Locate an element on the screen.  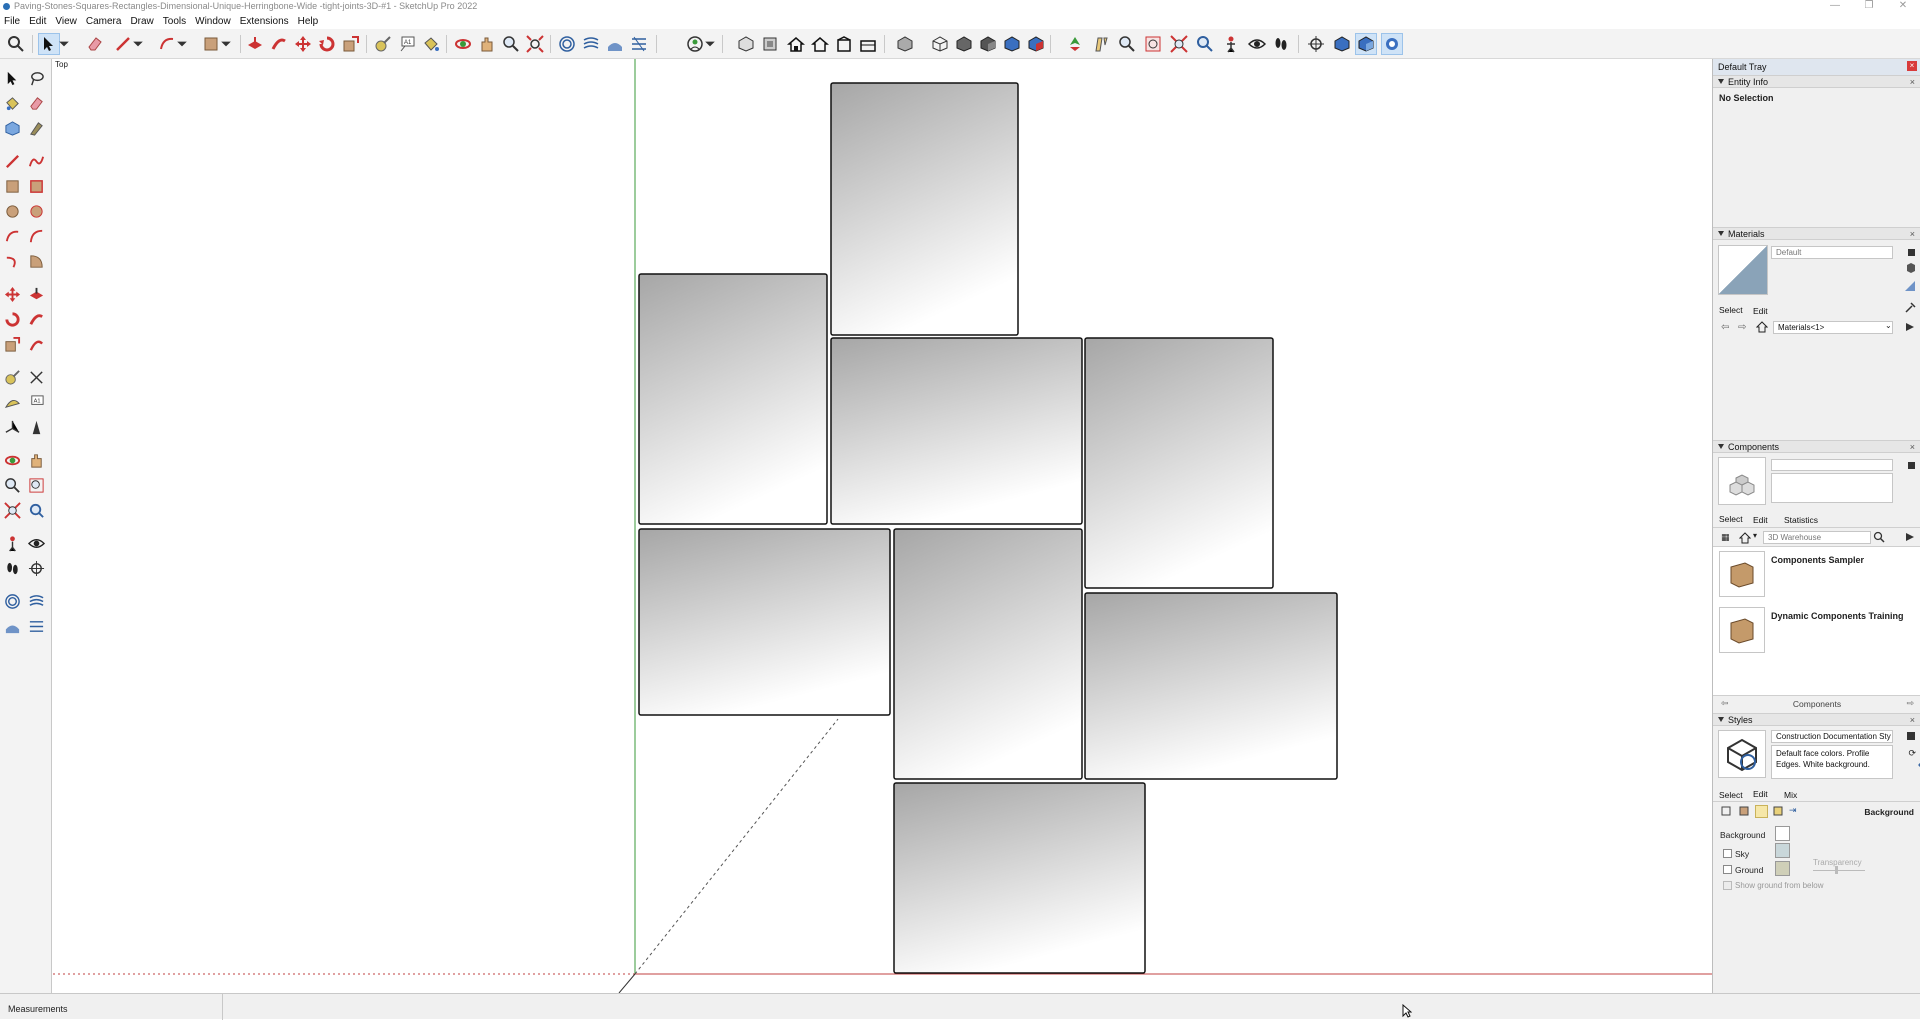
shaded-texture-style-icon is located at coordinates (1012, 44).